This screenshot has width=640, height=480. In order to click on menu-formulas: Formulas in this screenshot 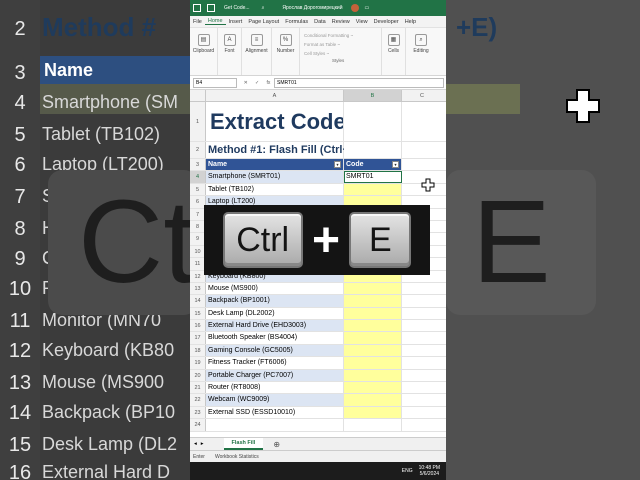, I will do `click(296, 22)`.